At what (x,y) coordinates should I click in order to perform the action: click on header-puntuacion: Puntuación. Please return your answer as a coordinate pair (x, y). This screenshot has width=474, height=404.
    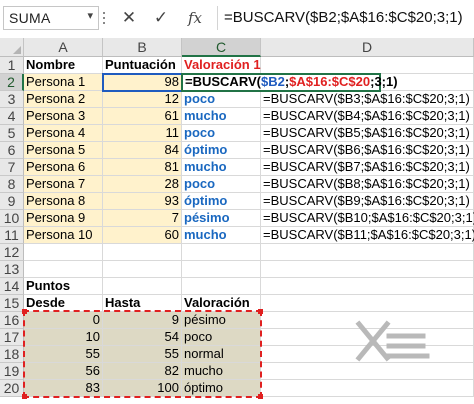
    Looking at the image, I should click on (142, 65).